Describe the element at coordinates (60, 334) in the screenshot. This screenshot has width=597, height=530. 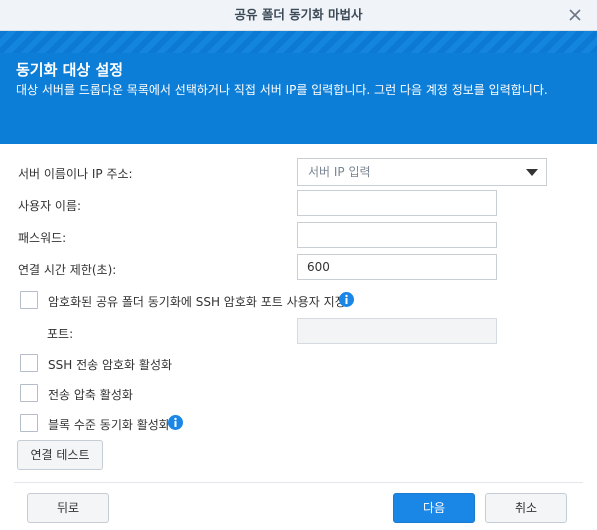
I see `port-label: 포트:` at that location.